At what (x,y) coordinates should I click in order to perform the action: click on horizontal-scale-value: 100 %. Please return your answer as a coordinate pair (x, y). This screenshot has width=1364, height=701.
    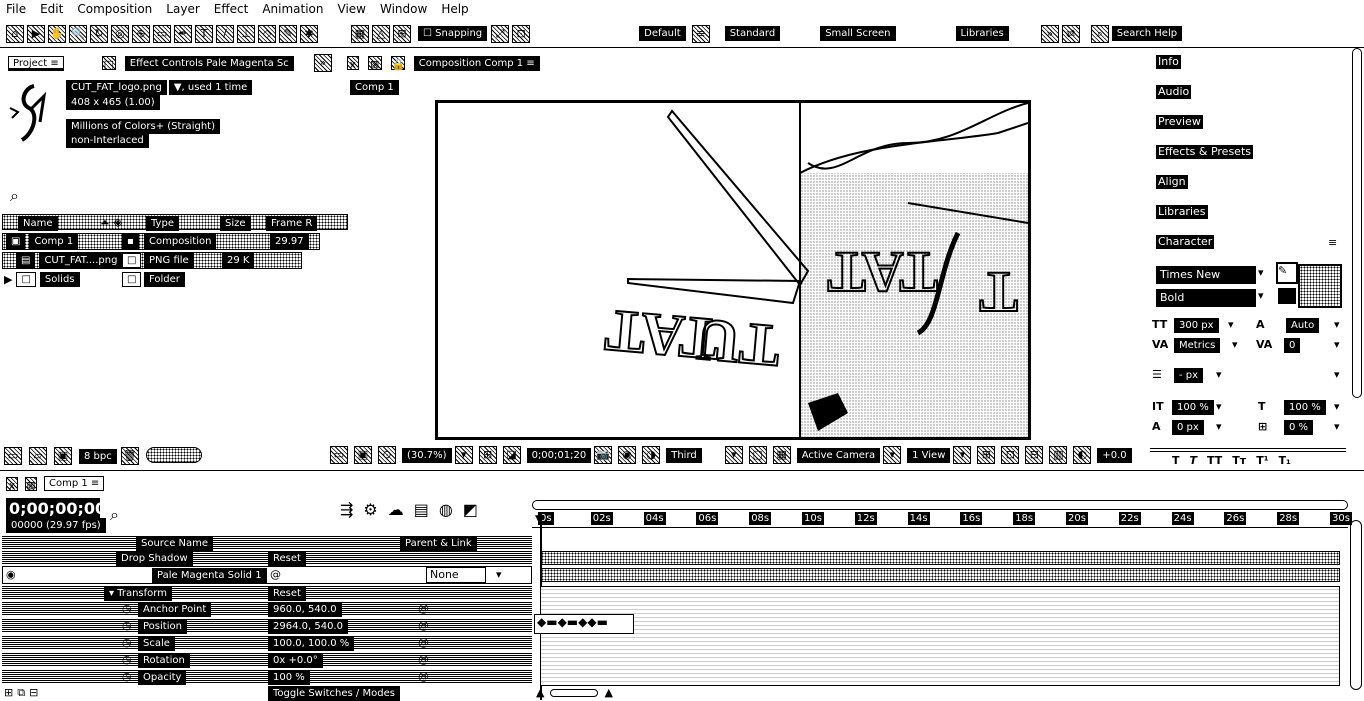
    Looking at the image, I should click on (1305, 407).